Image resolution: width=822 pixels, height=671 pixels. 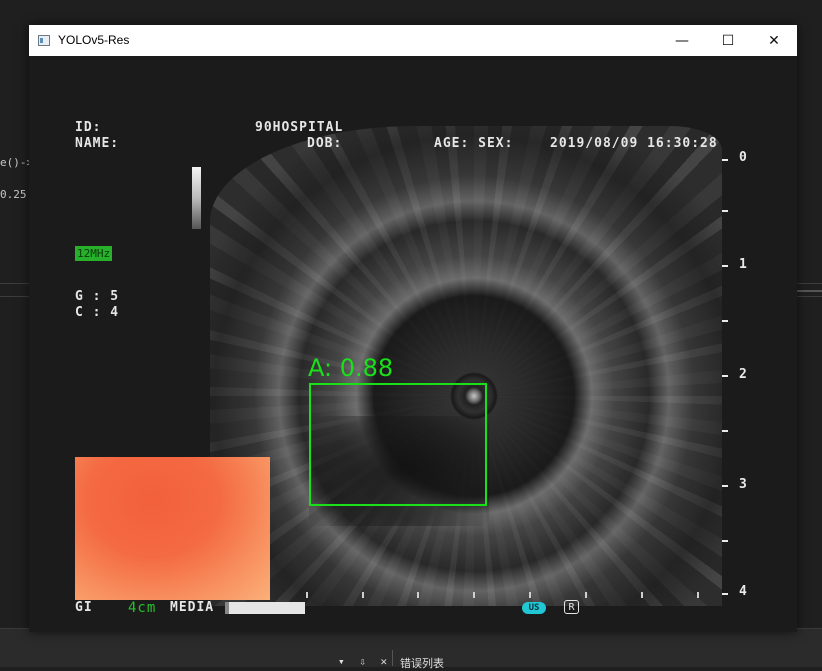 What do you see at coordinates (351, 368) in the screenshot?
I see `detection-label: A: 0.88` at bounding box center [351, 368].